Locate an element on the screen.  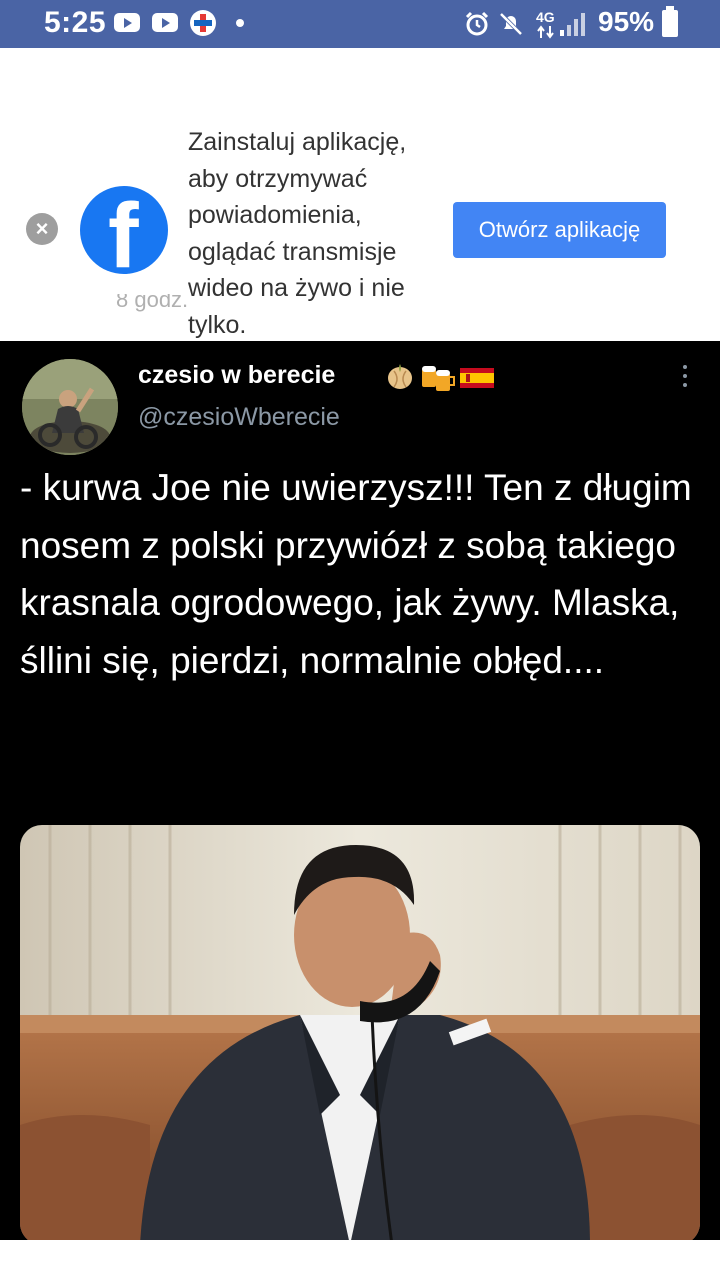
status-time: 5:25 is located at coordinates (75, 22).